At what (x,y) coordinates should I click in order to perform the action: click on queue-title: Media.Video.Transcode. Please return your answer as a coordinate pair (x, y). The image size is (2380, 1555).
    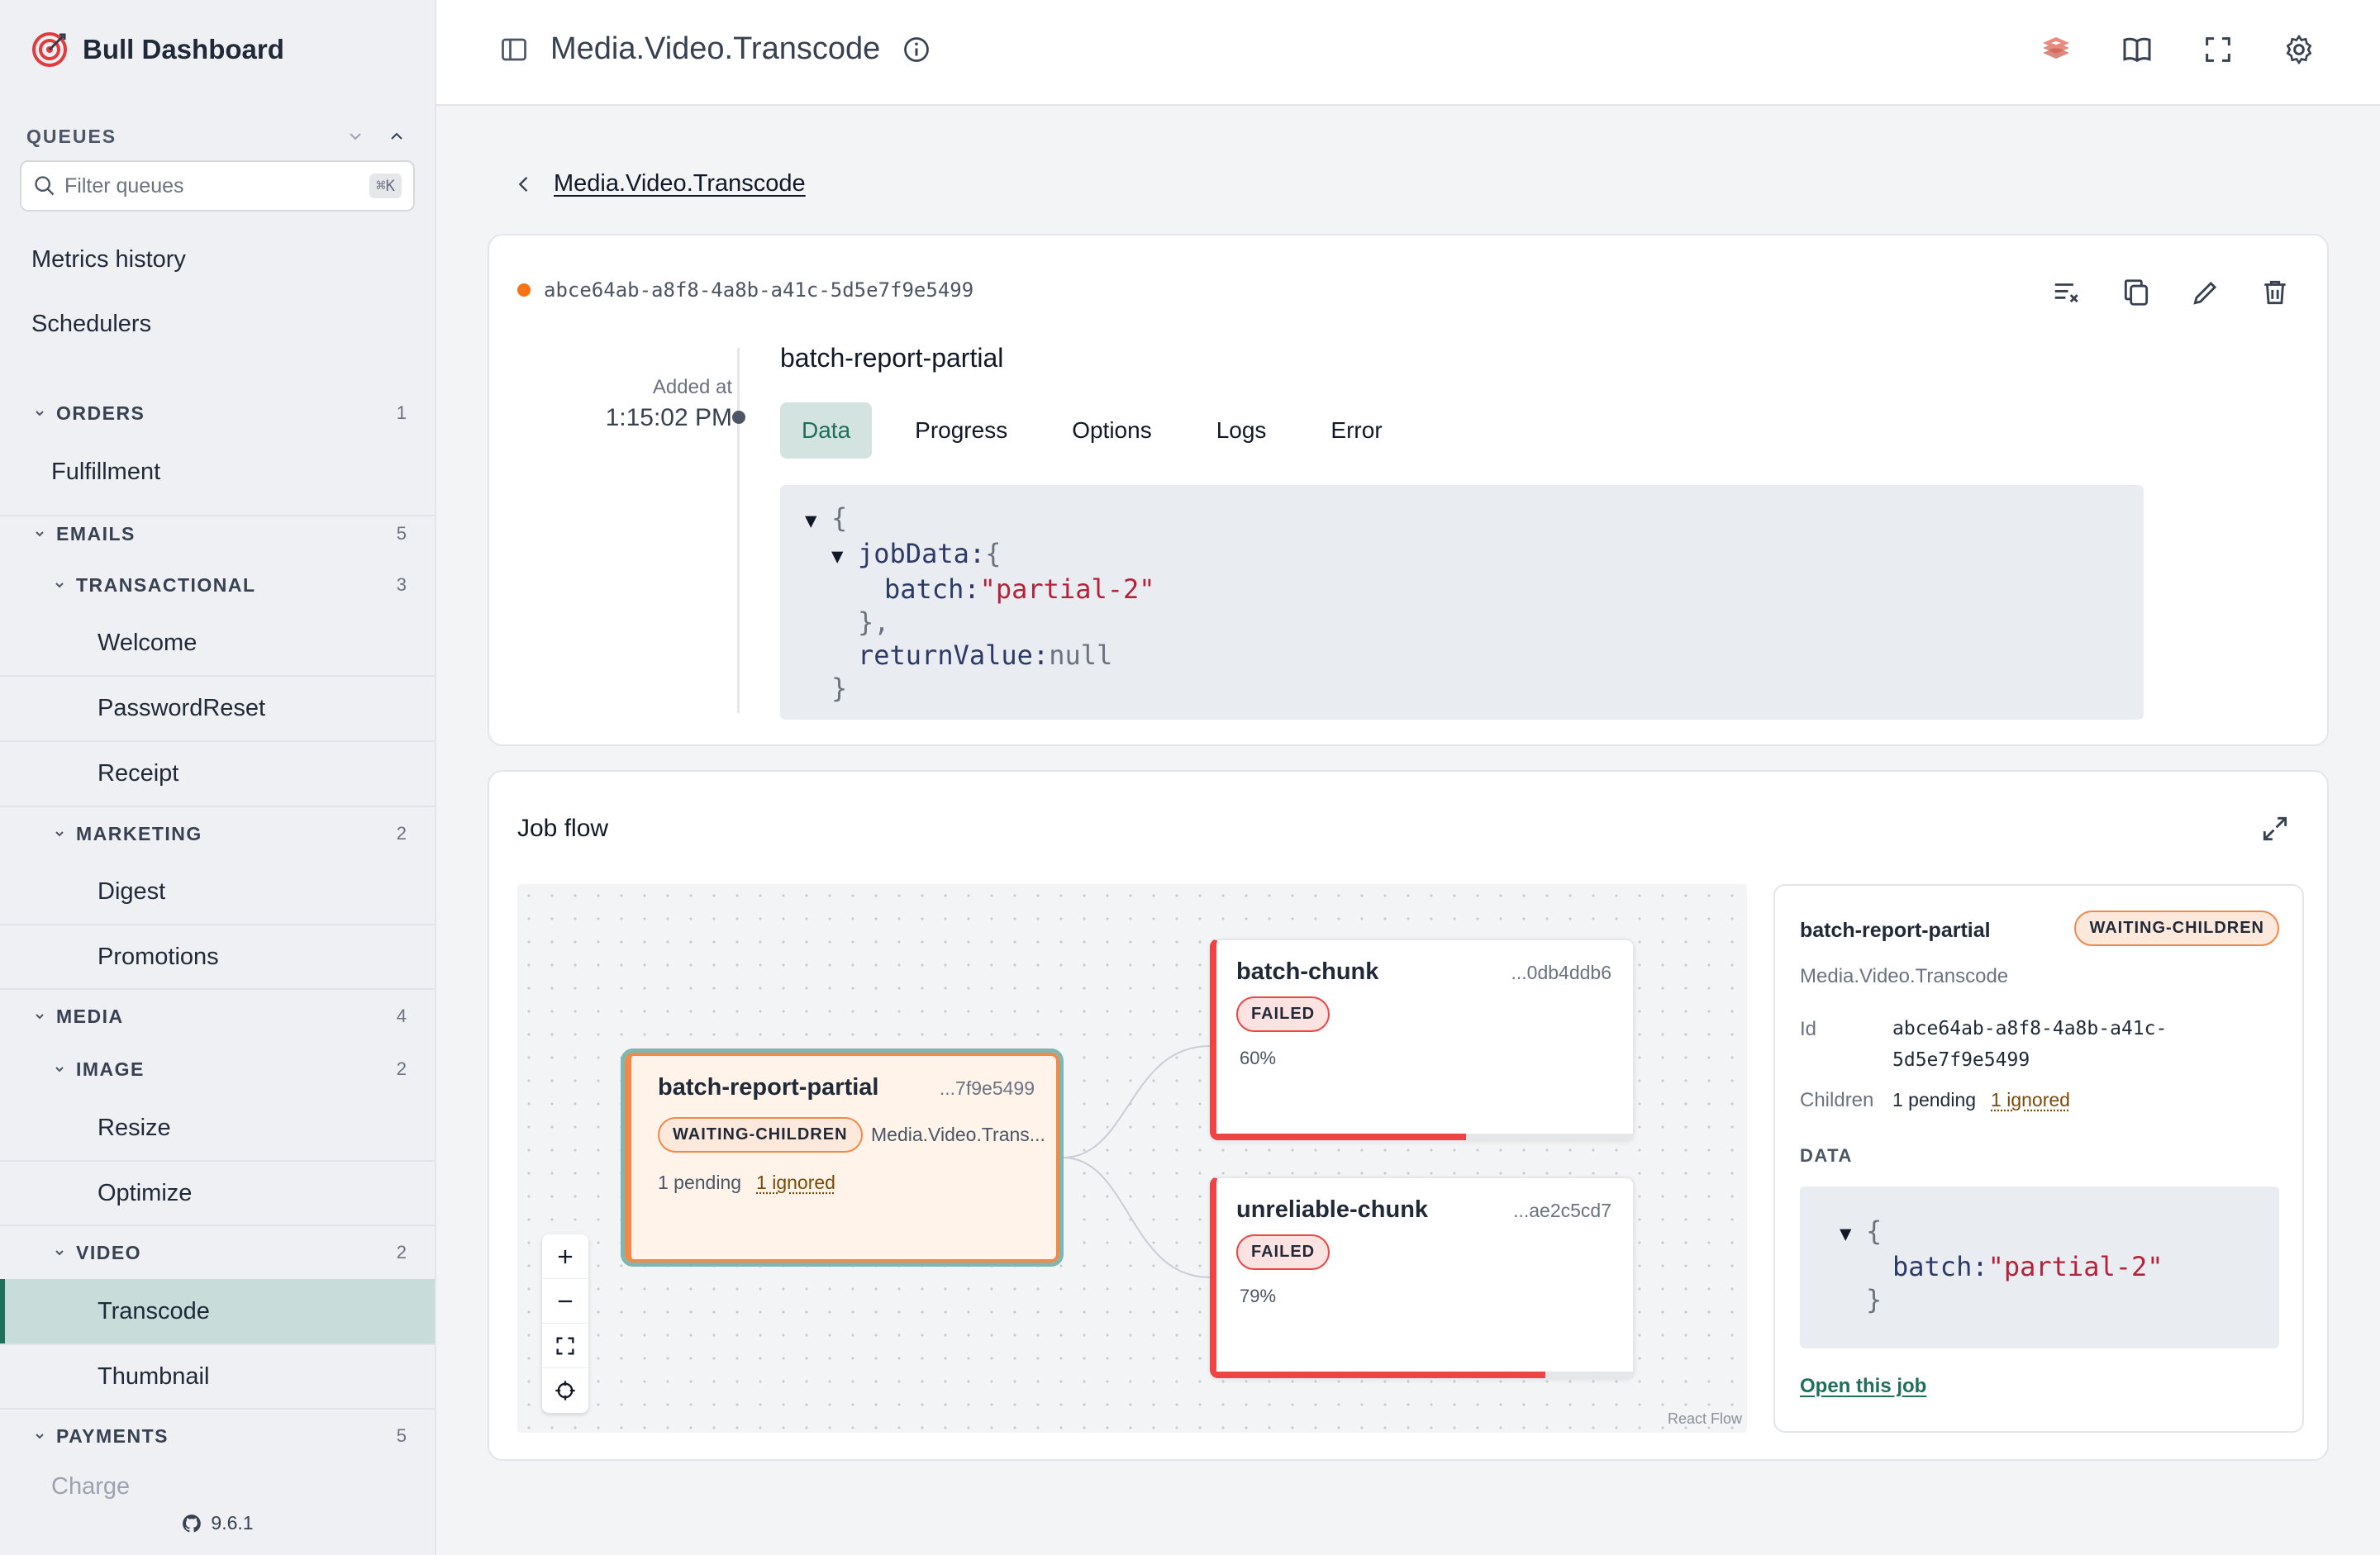
    Looking at the image, I should click on (715, 48).